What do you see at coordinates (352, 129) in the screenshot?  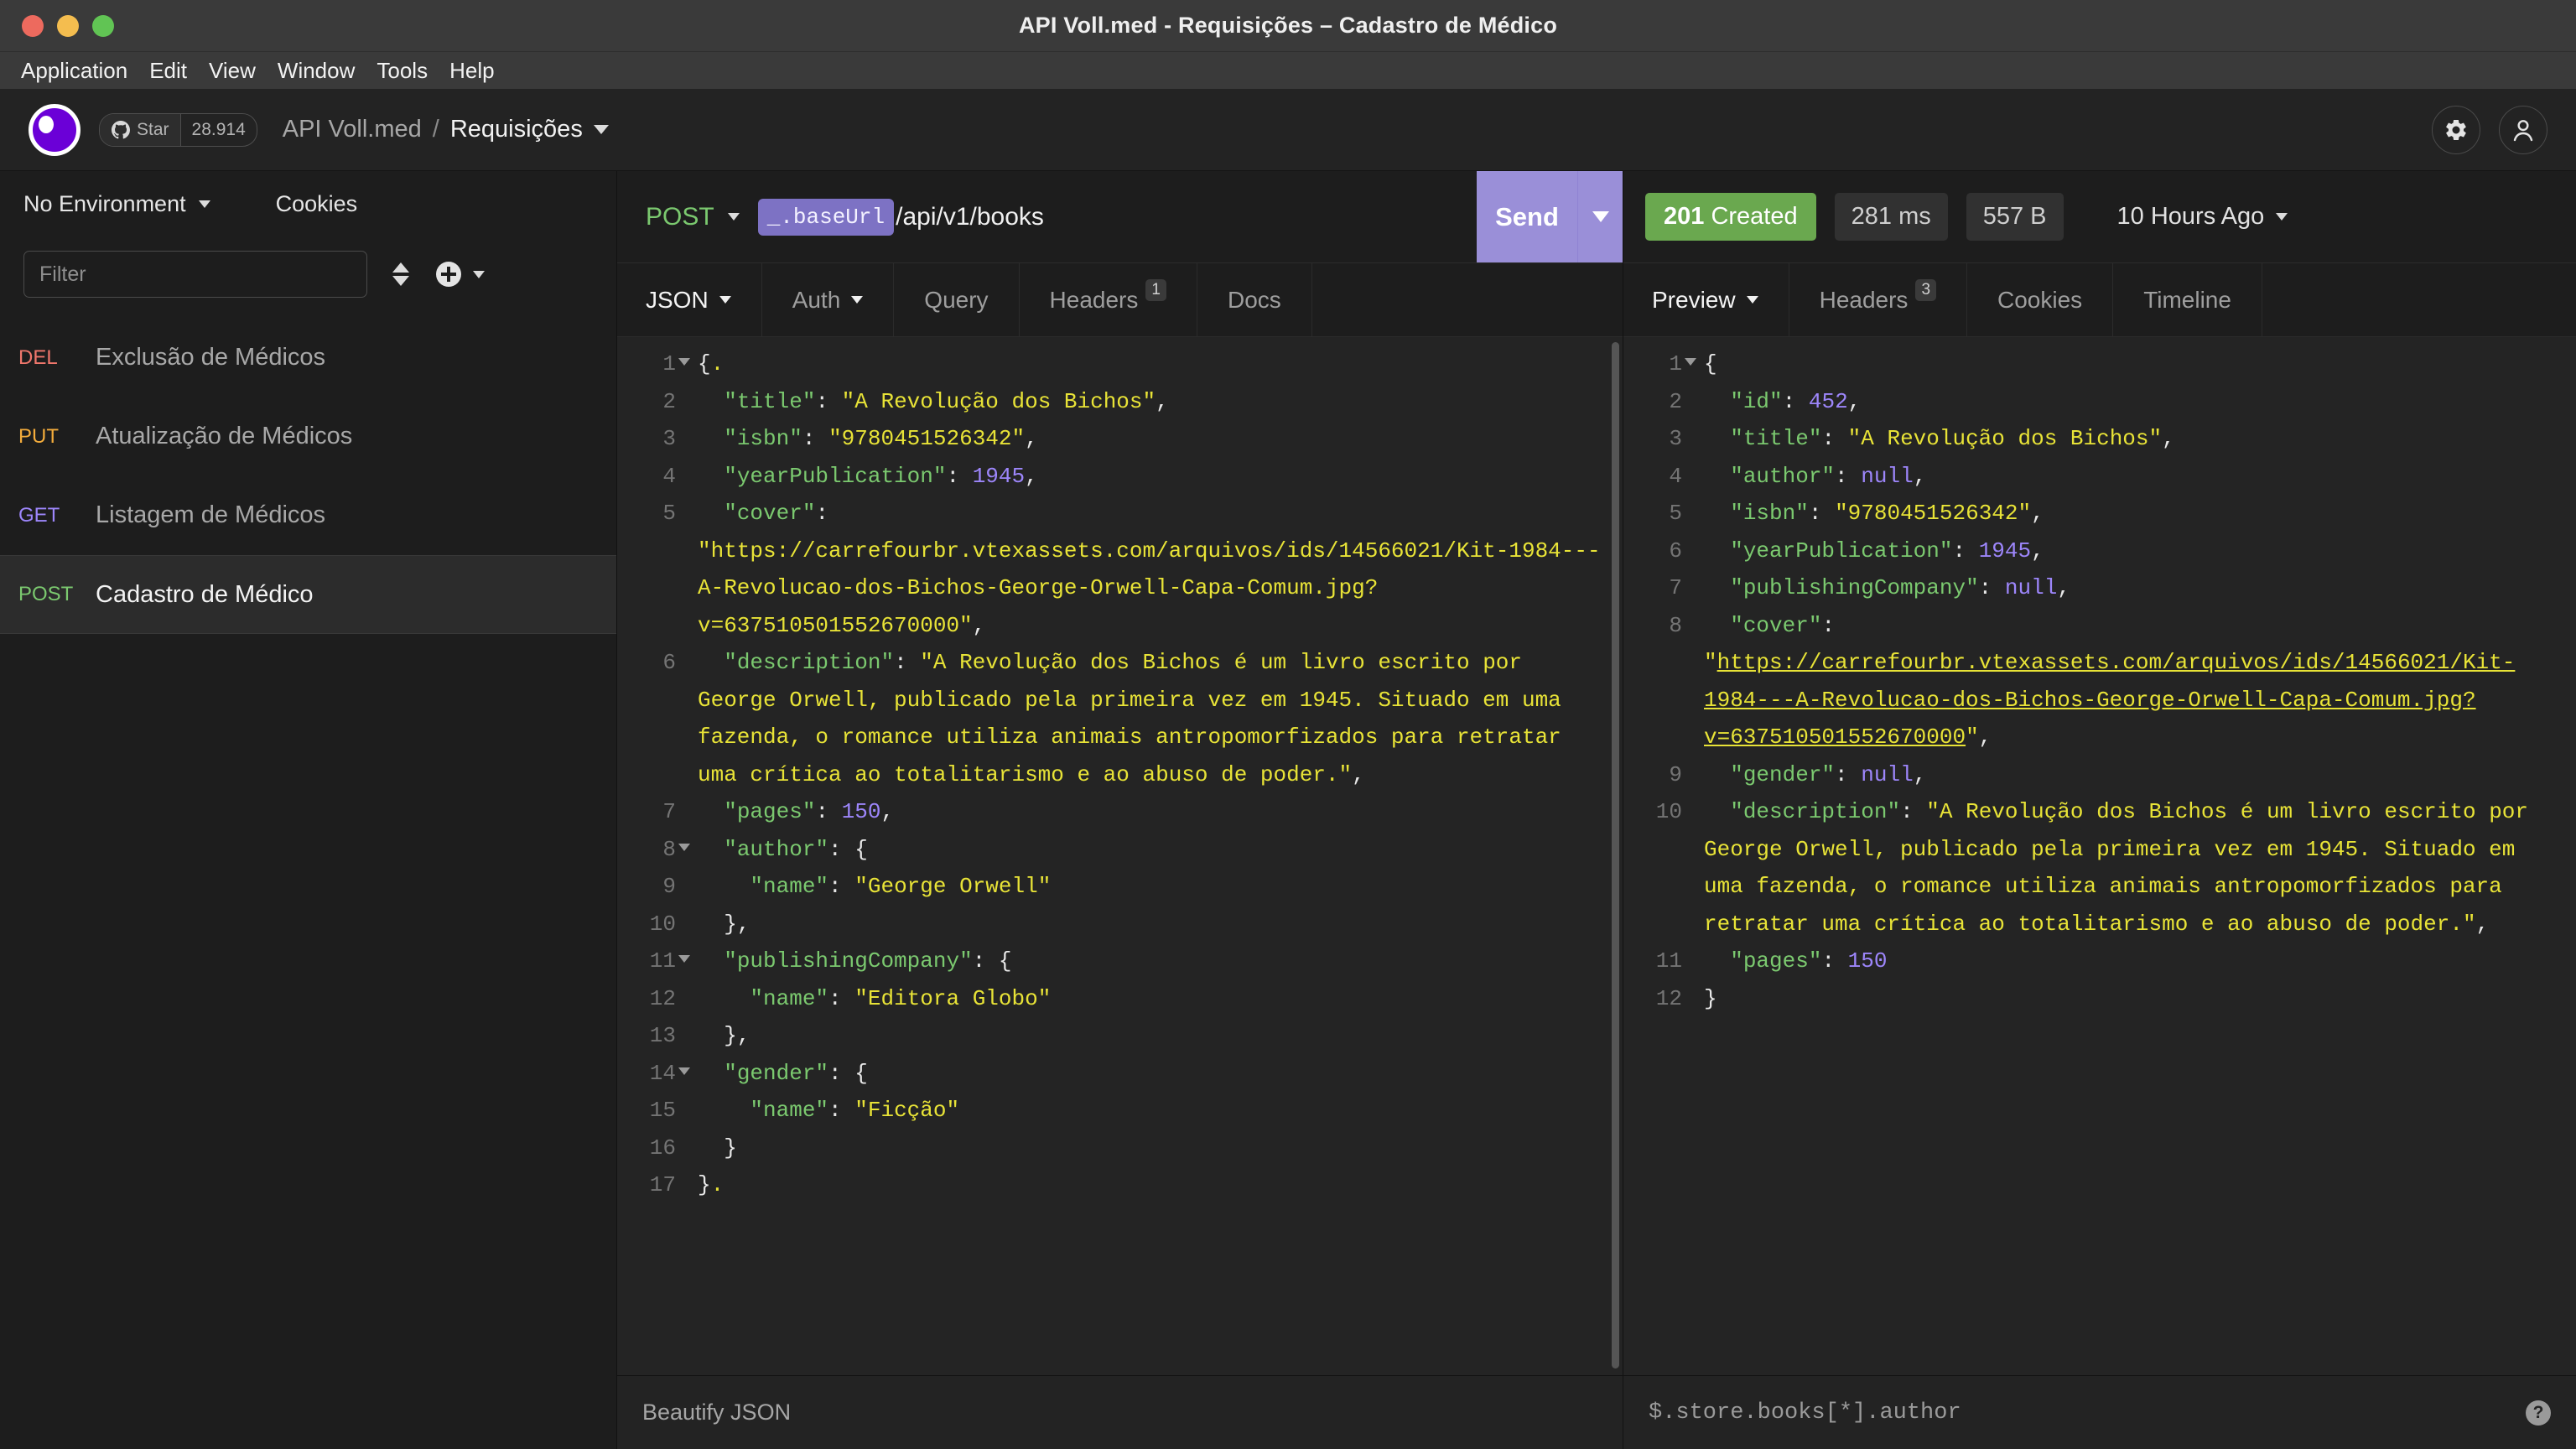 I see `breadcrumb-workspace: API Voll.med` at bounding box center [352, 129].